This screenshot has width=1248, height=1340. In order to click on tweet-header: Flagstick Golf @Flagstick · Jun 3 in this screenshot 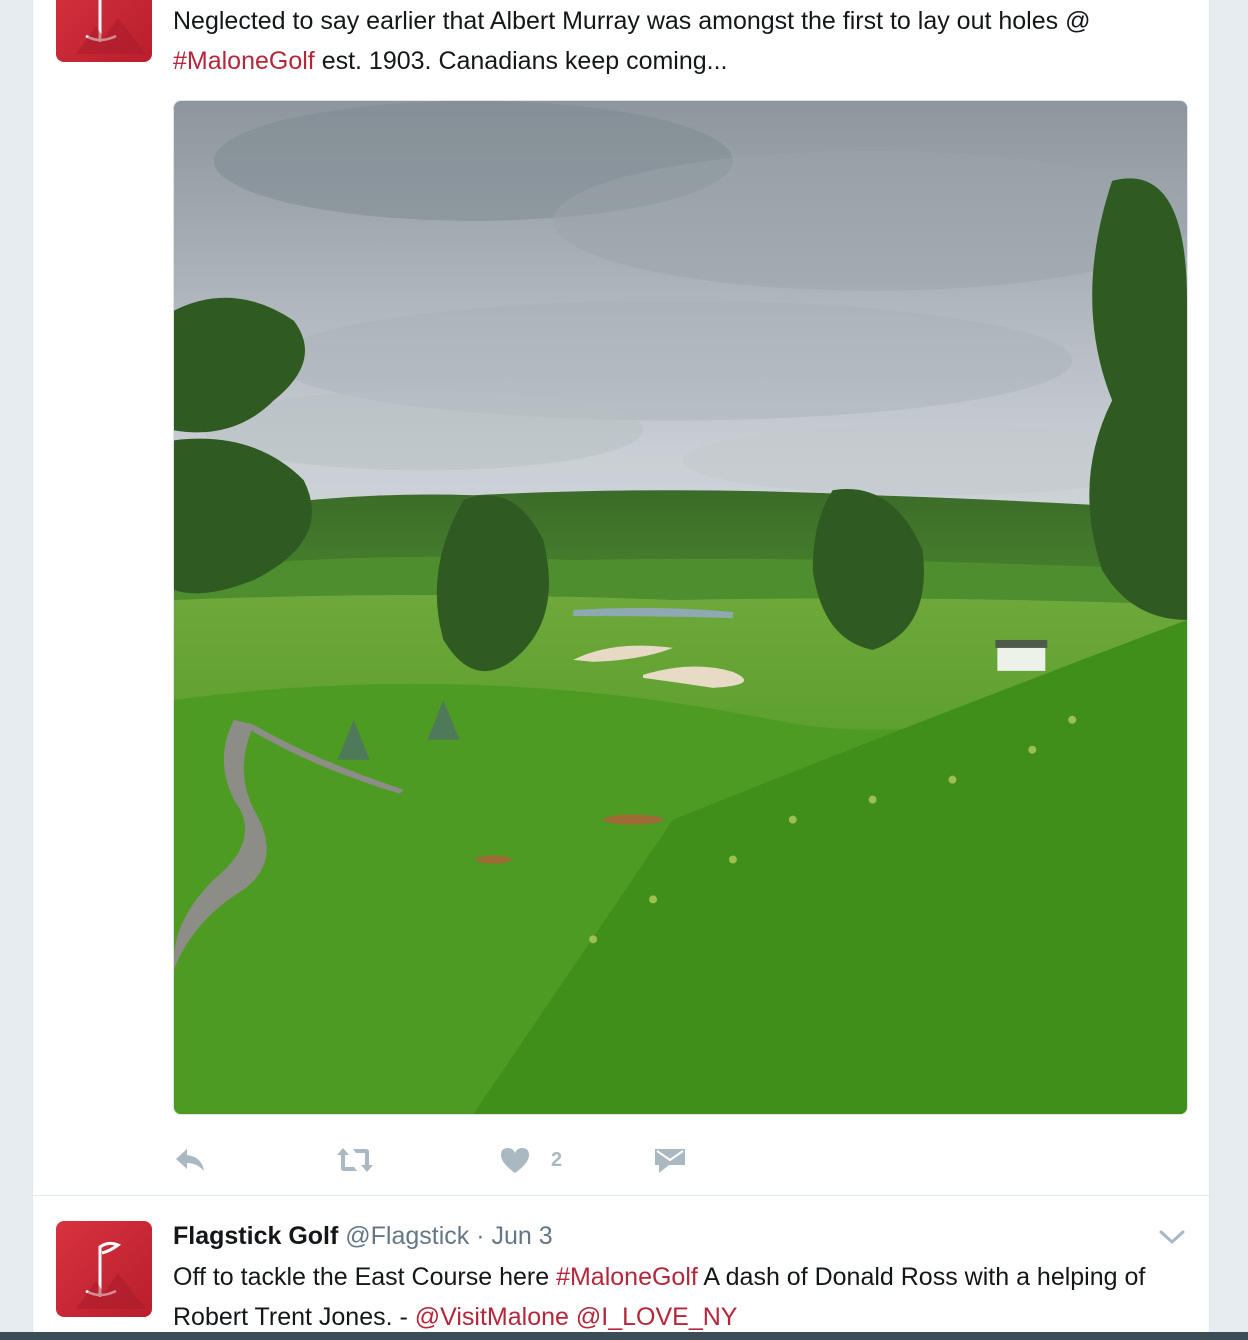, I will do `click(363, 1236)`.